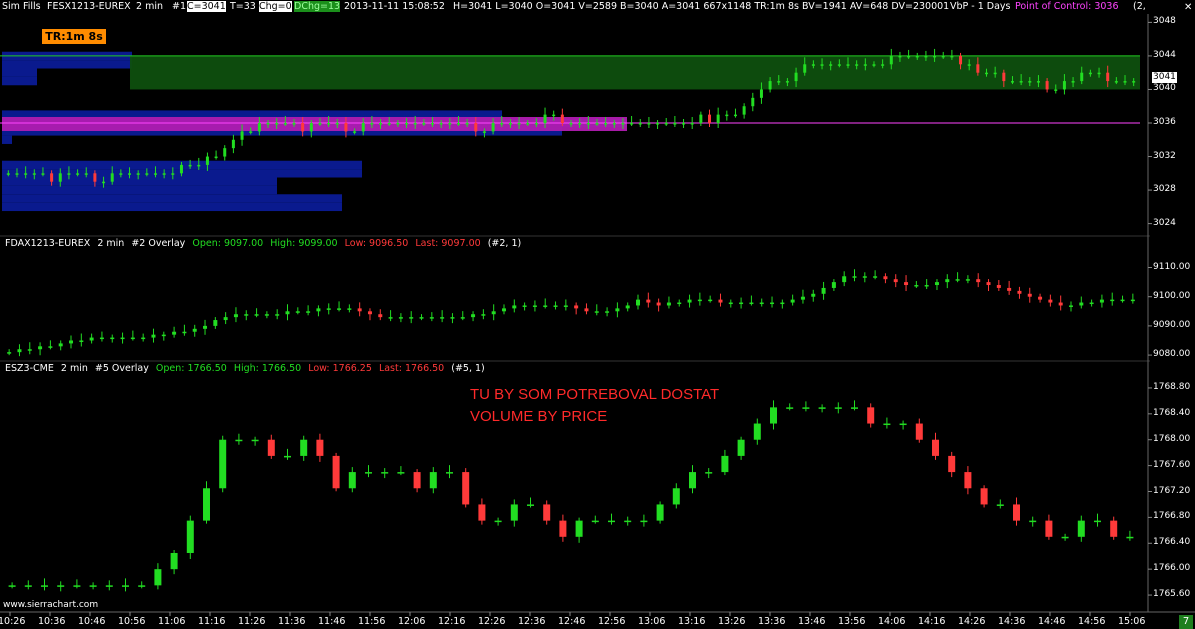 This screenshot has height=629, width=1195. What do you see at coordinates (1052, 621) in the screenshot?
I see `x-axis-label: 14:46` at bounding box center [1052, 621].